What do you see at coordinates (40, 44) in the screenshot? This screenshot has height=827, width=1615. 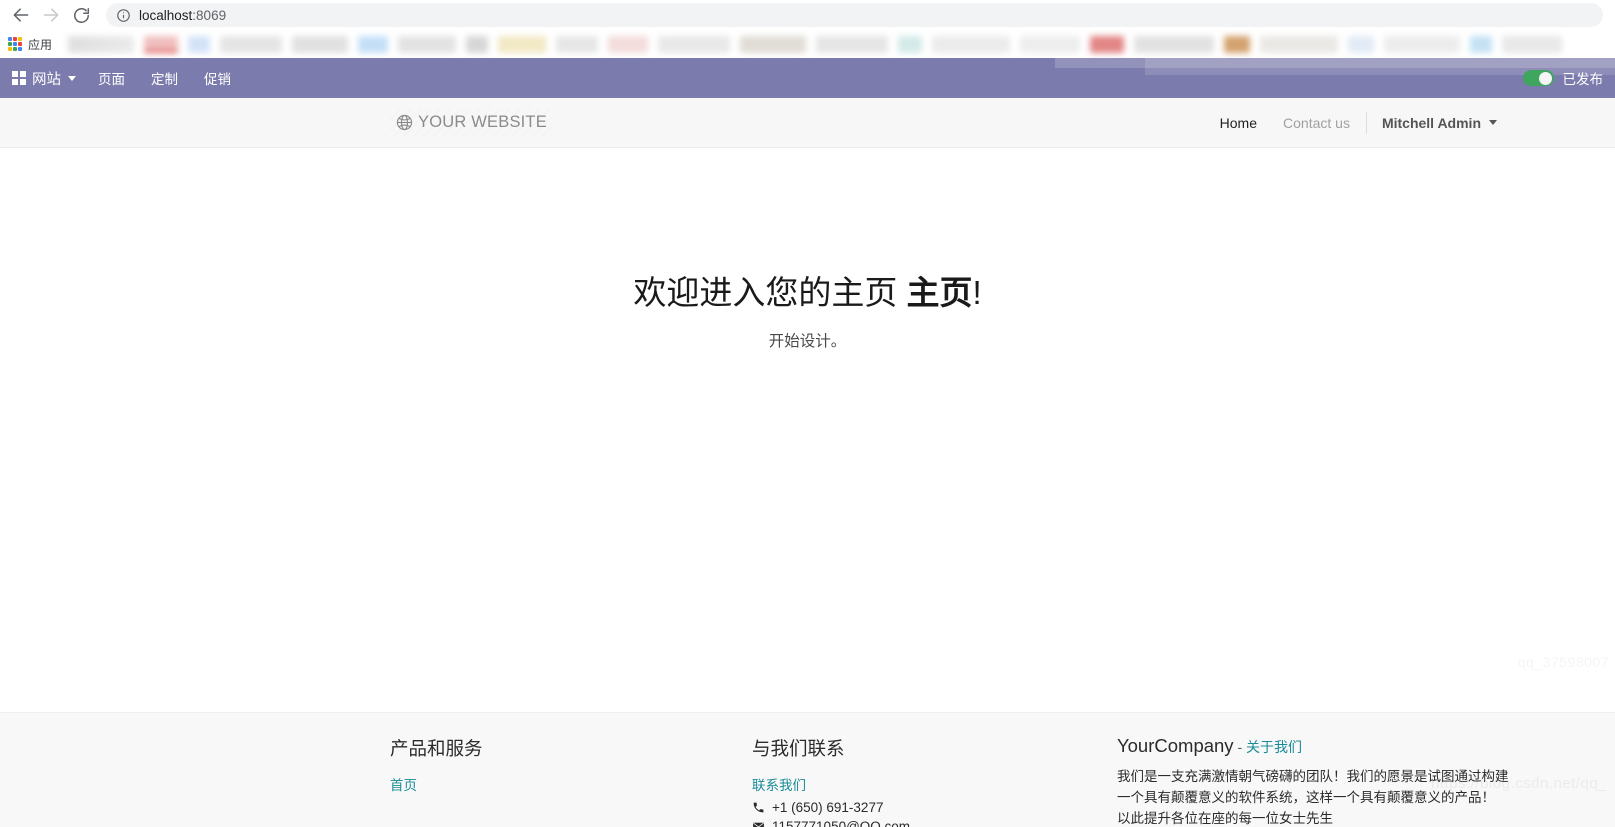 I see `bookmarks-apps-label: 应用` at bounding box center [40, 44].